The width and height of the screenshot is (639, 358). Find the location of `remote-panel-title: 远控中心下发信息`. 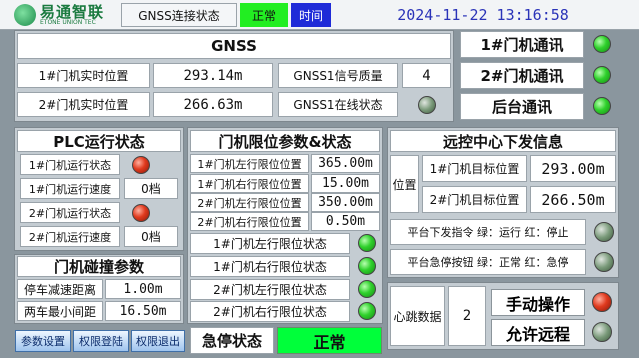

remote-panel-title: 远控中心下发信息 is located at coordinates (503, 141).